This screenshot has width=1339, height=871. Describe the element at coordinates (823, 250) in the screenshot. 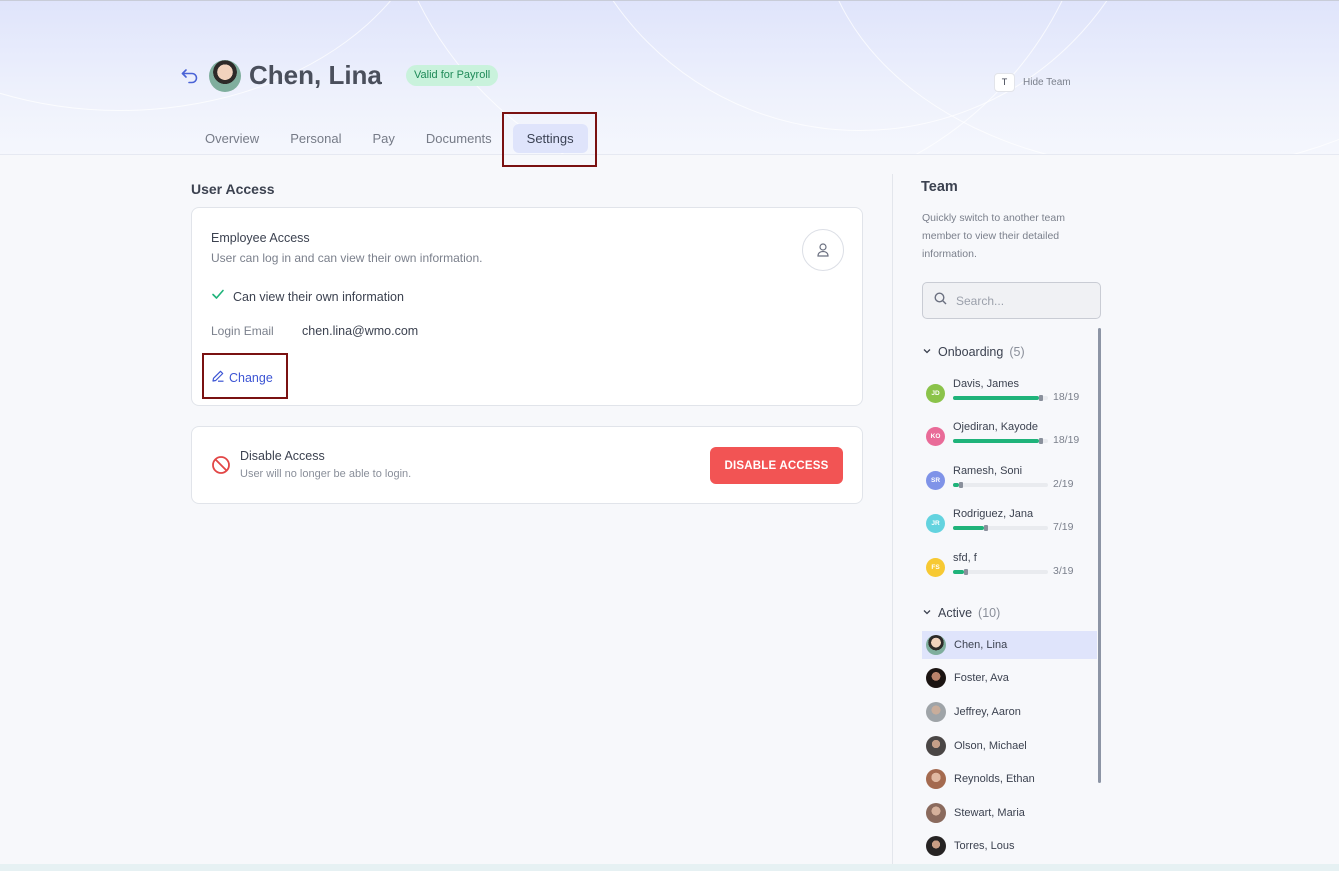

I see `user-icon` at that location.